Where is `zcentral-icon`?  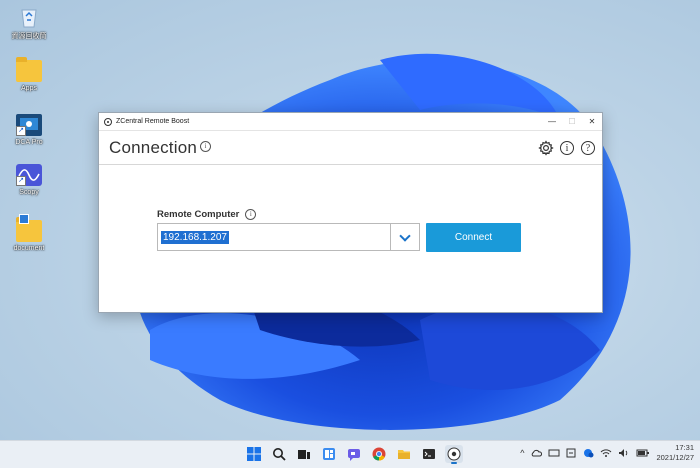
zcentral-icon is located at coordinates (454, 454).